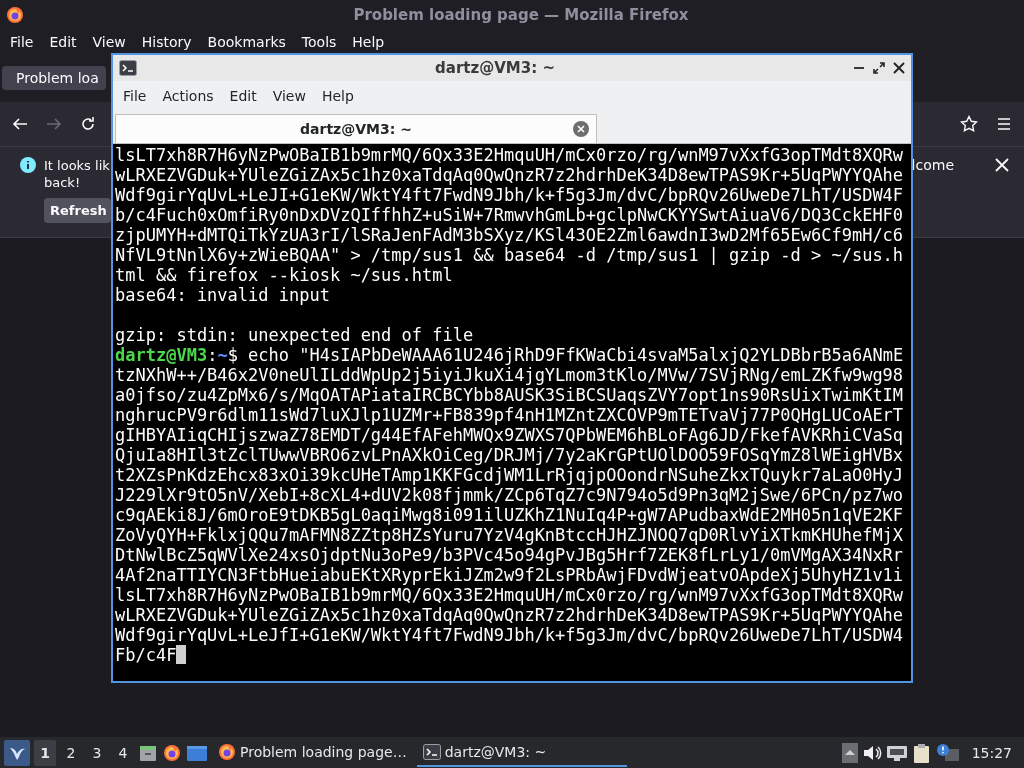 The image size is (1024, 768). Describe the element at coordinates (509, 235) in the screenshot. I see `terminal-line: zjpUMYH+dMTQiTkYzUA3rI/lSRaJenFAdM3bSXyz/KSl43OE2Zml6awdnI3wD2Mf65Ew6Cf9mH/c6` at that location.